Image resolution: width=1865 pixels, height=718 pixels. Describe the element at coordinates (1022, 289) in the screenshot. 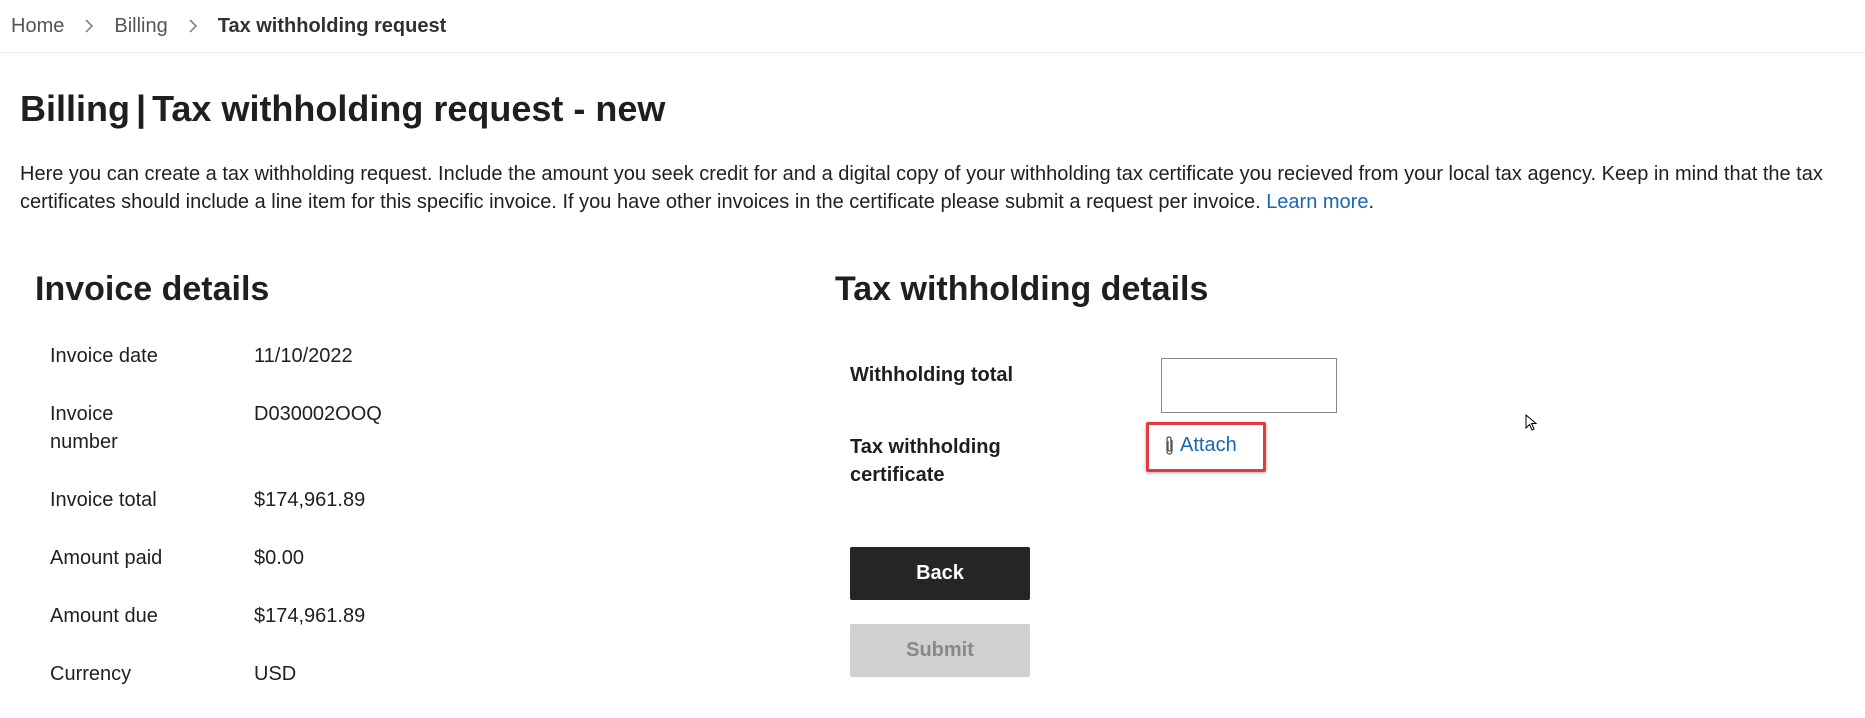

I see `tax-withholding-heading: Tax withholding details` at that location.